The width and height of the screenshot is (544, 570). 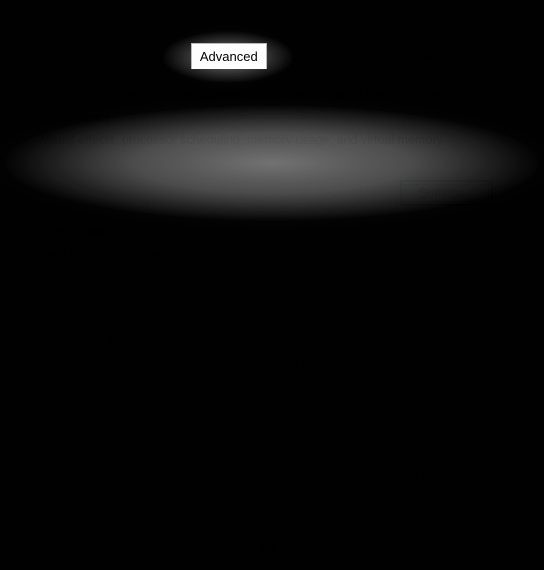 I want to click on tab-label: Hardware, so click(x=155, y=58).